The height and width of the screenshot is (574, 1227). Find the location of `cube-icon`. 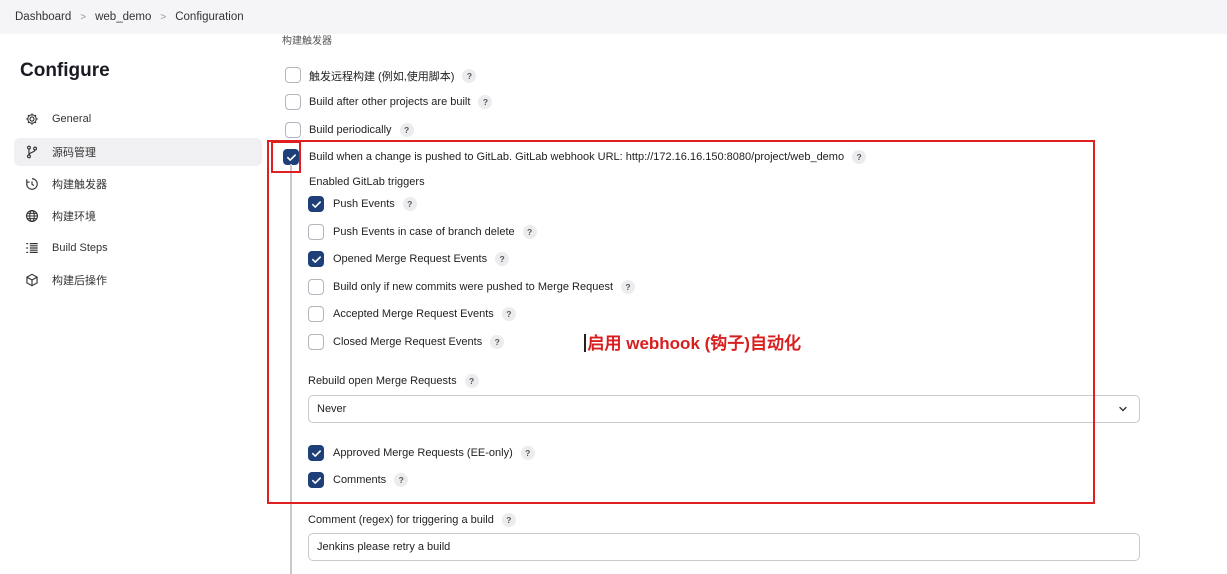

cube-icon is located at coordinates (32, 280).